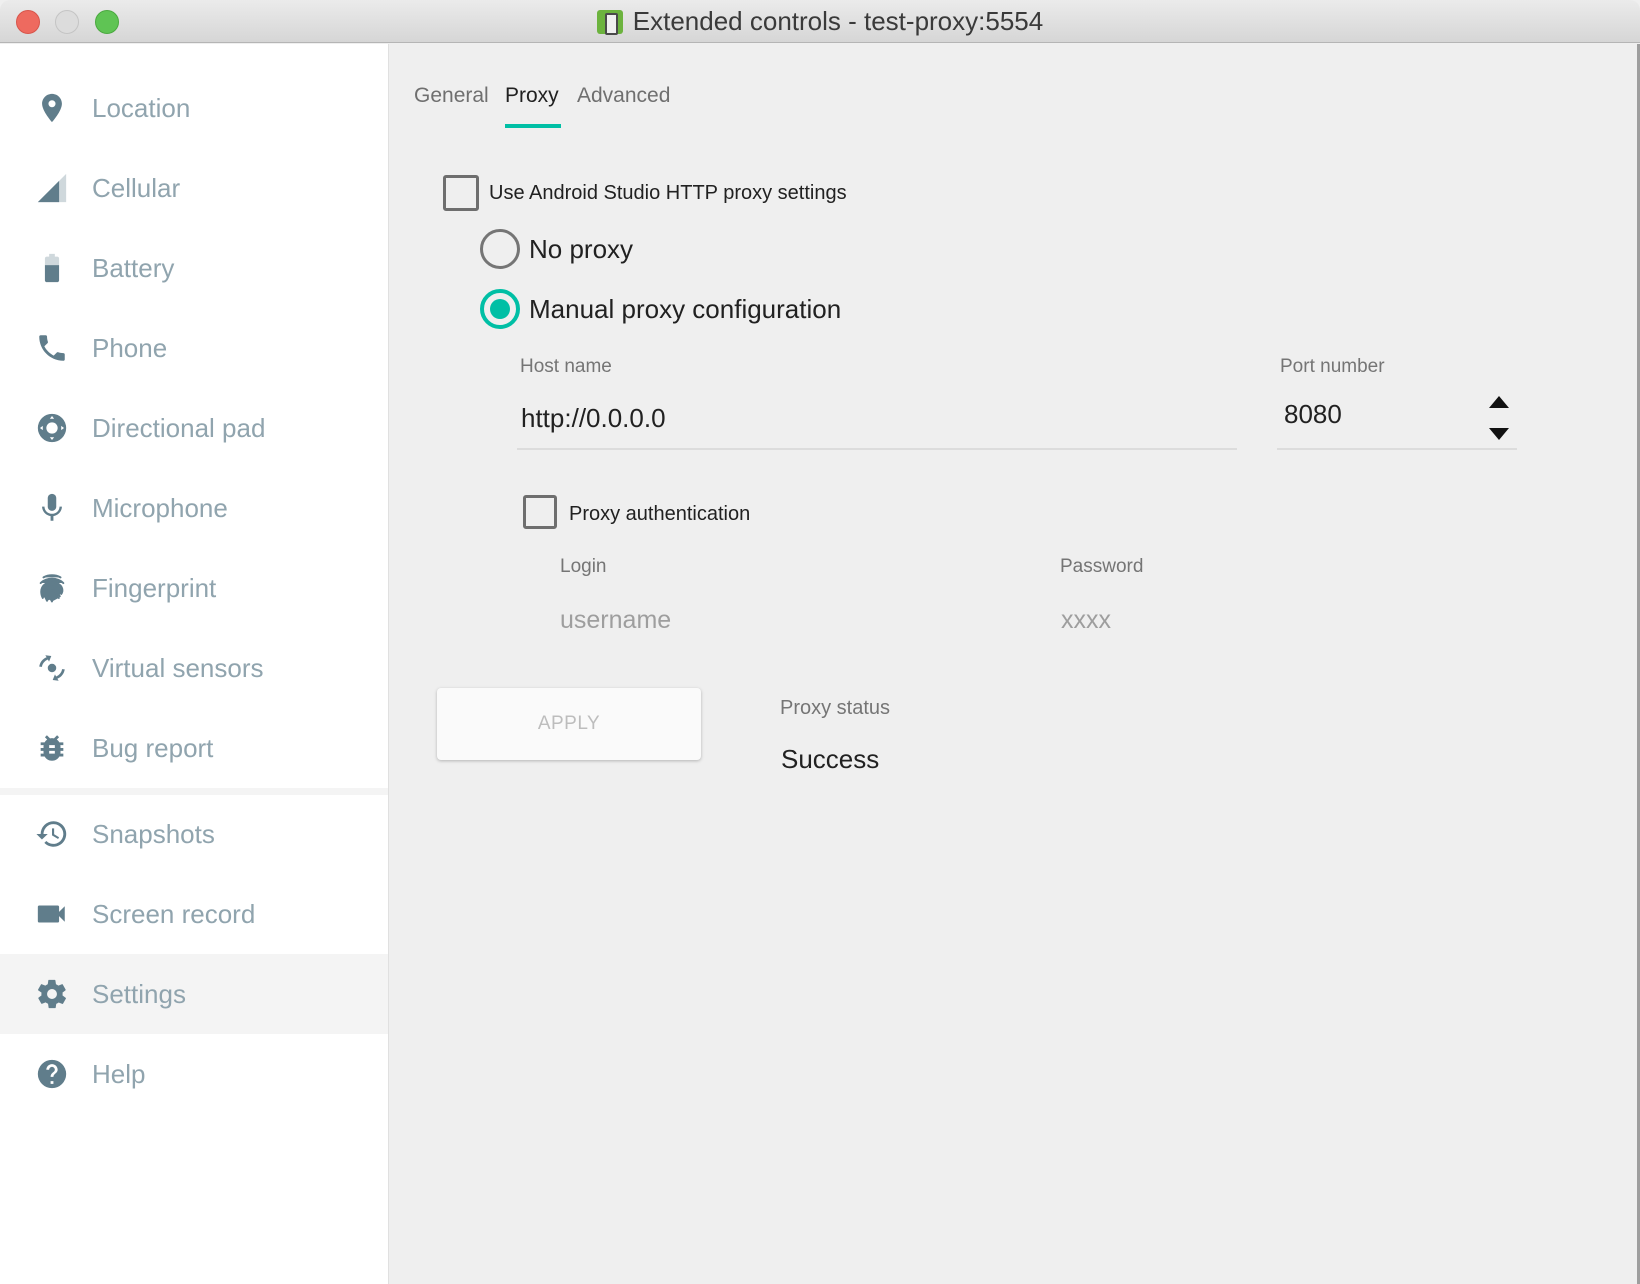 The image size is (1640, 1284). I want to click on videocam-icon, so click(52, 914).